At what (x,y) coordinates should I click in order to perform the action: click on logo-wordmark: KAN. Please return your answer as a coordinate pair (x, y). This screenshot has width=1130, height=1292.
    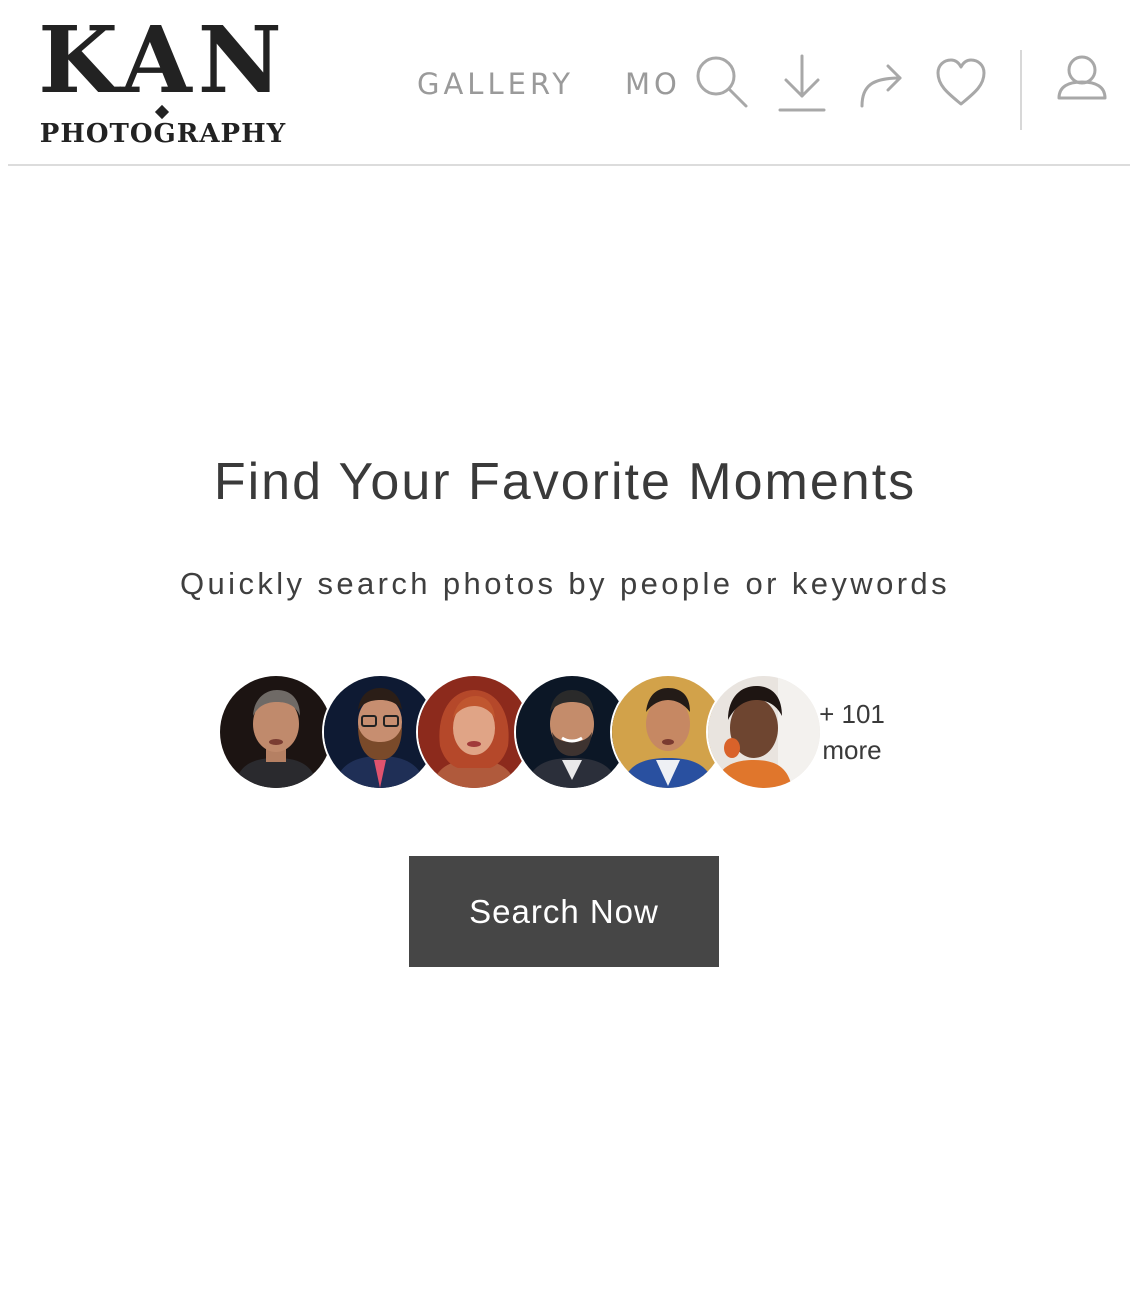
    Looking at the image, I should click on (163, 60).